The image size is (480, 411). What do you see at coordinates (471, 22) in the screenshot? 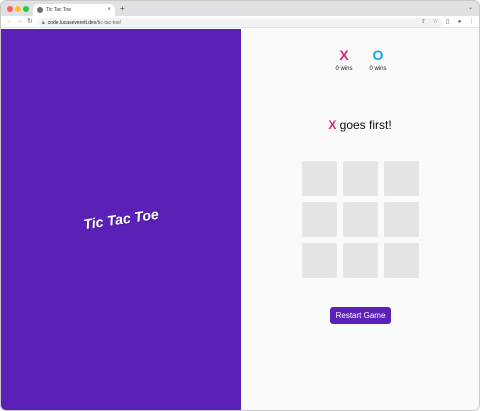
I see `menu-icon: ⋮` at bounding box center [471, 22].